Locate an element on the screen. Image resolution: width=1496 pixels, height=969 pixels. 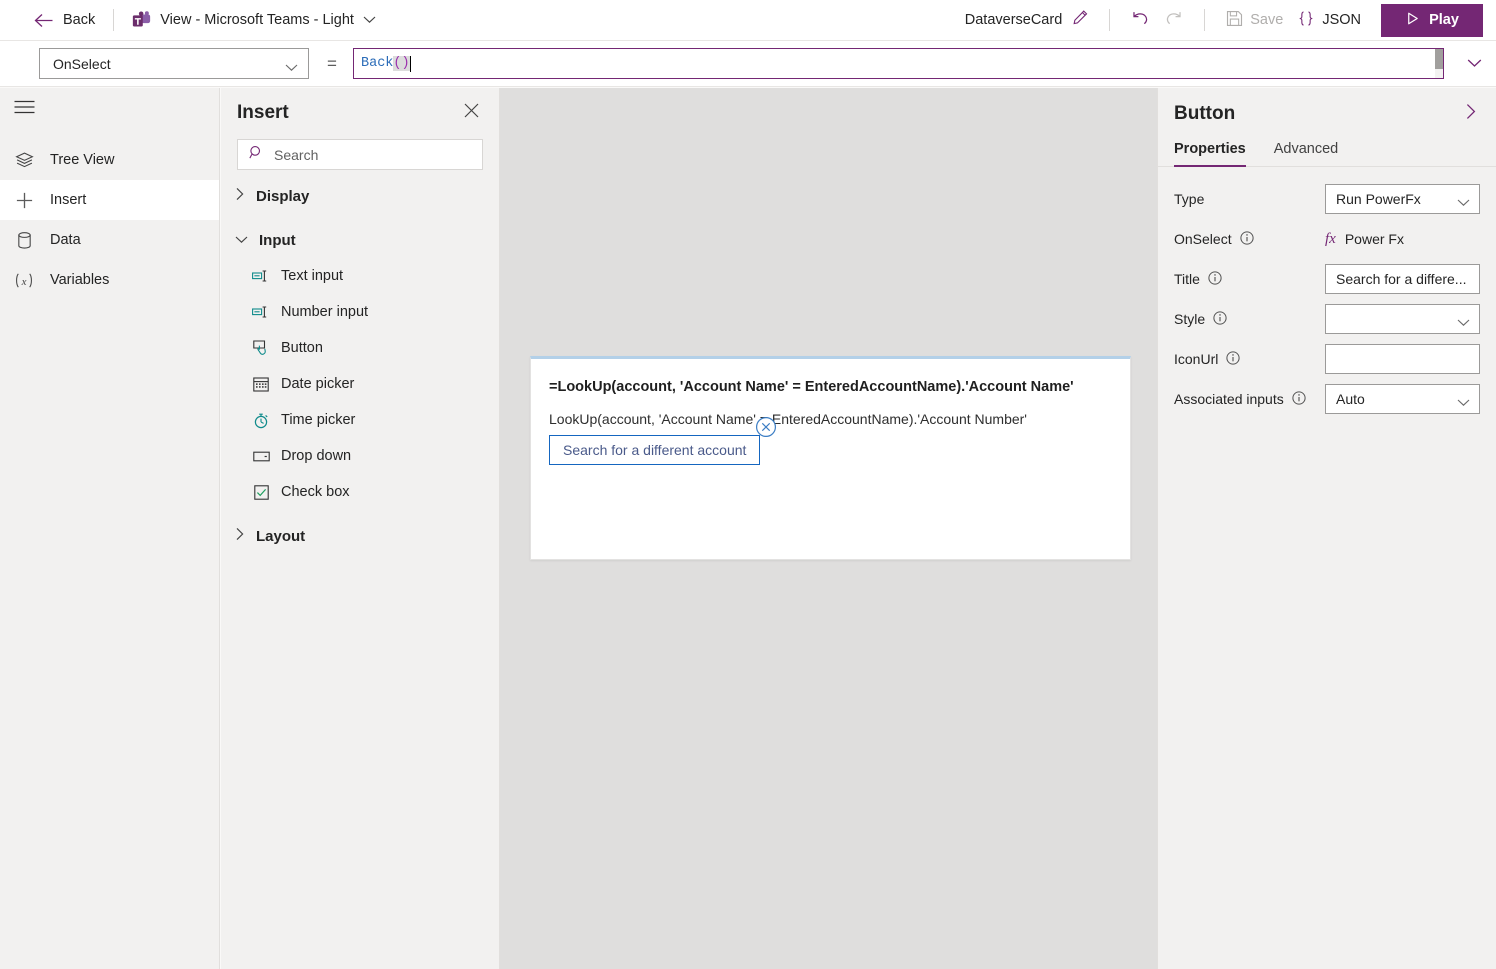
insert-item-number-input: Number input is located at coordinates (375, 312).